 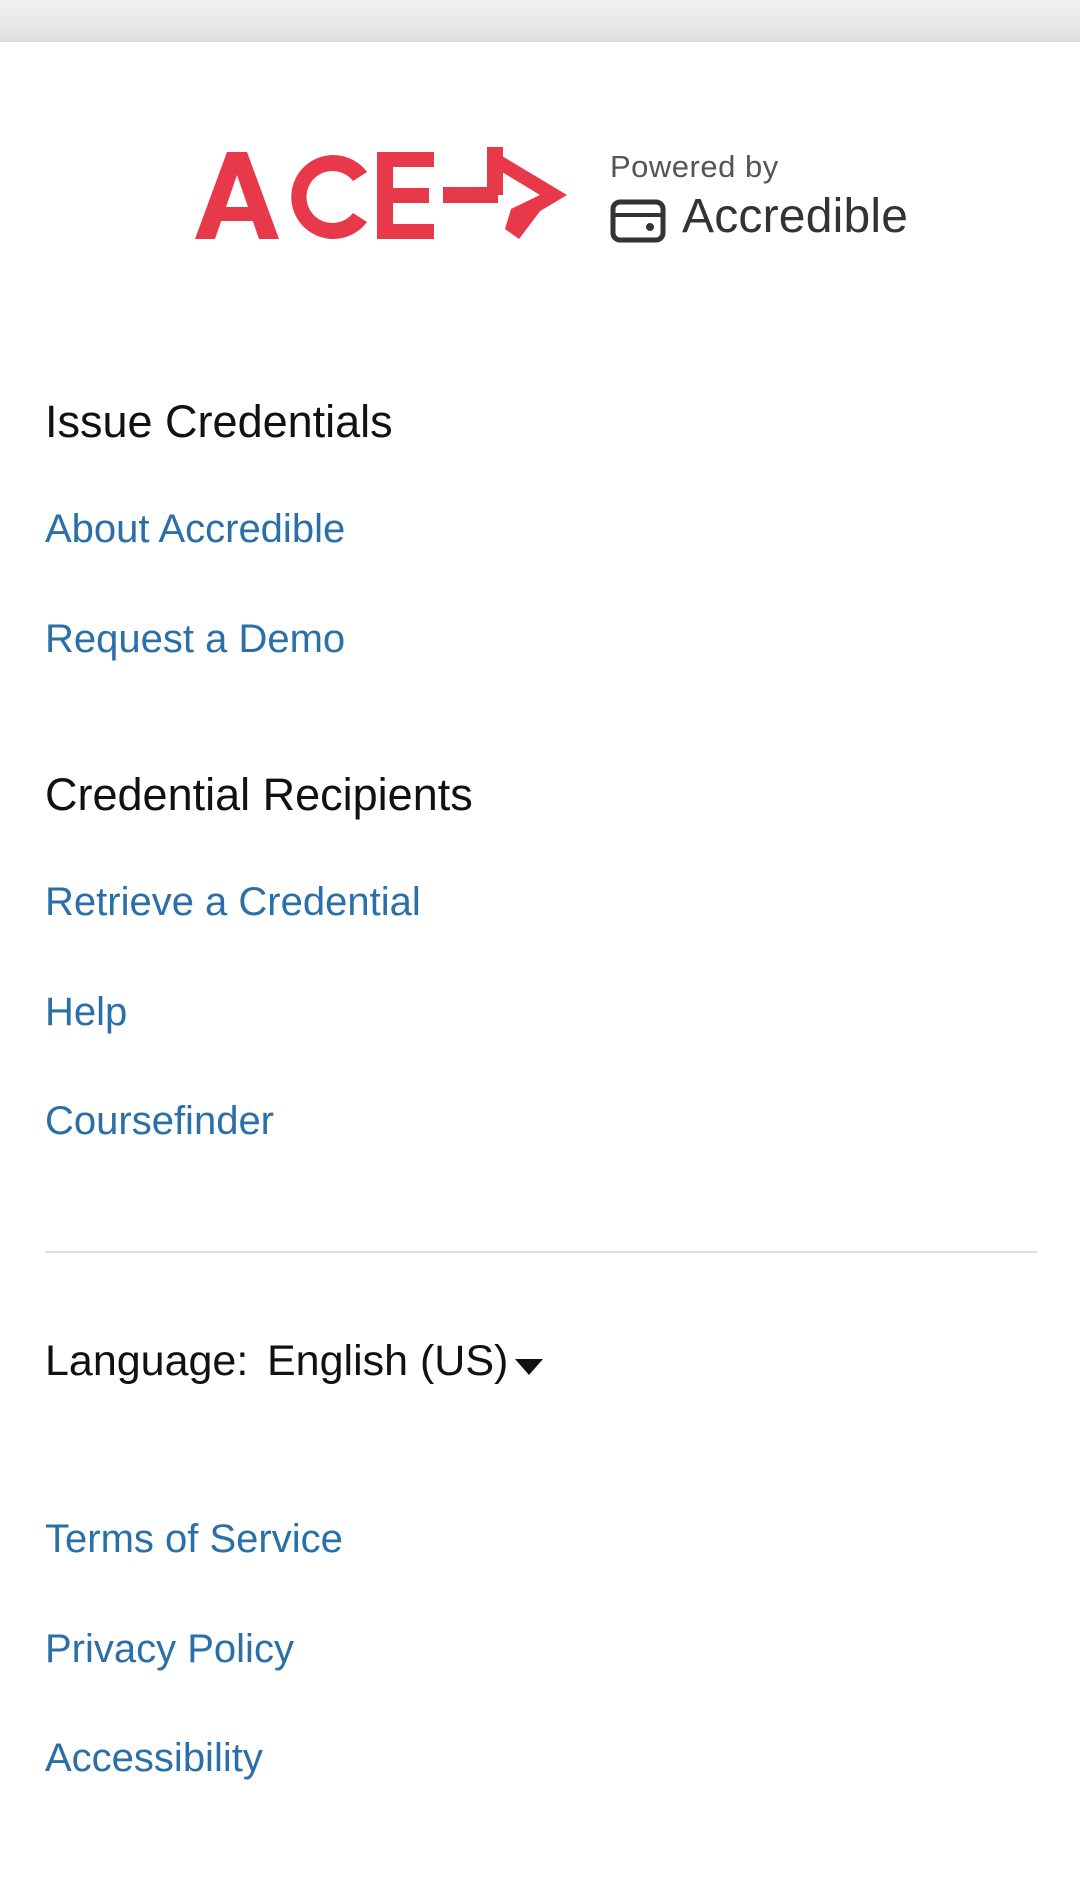 What do you see at coordinates (86, 1012) in the screenshot?
I see `help-link: Help` at bounding box center [86, 1012].